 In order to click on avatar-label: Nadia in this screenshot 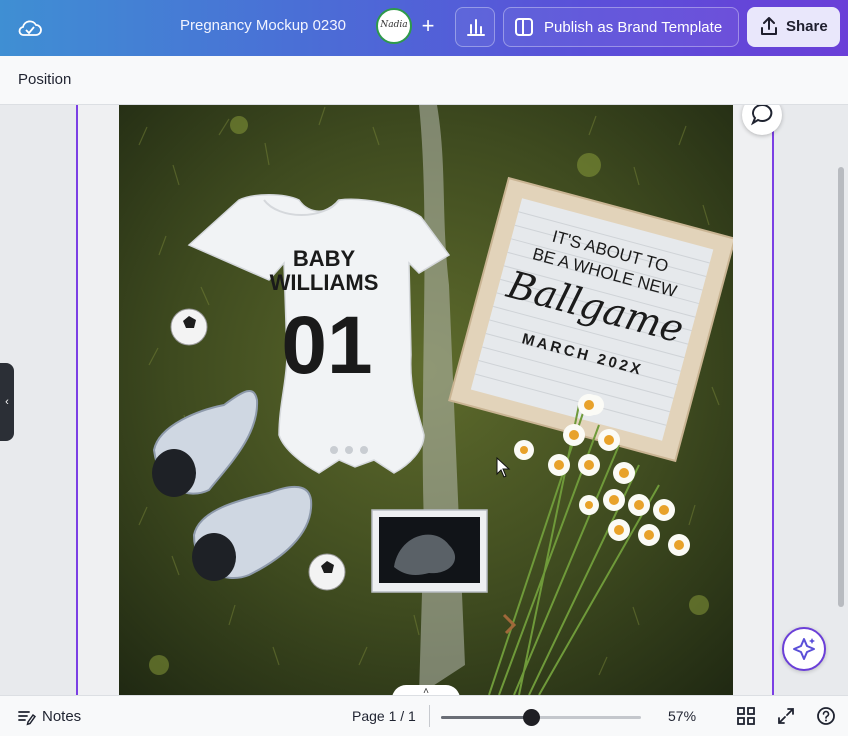, I will do `click(394, 25)`.